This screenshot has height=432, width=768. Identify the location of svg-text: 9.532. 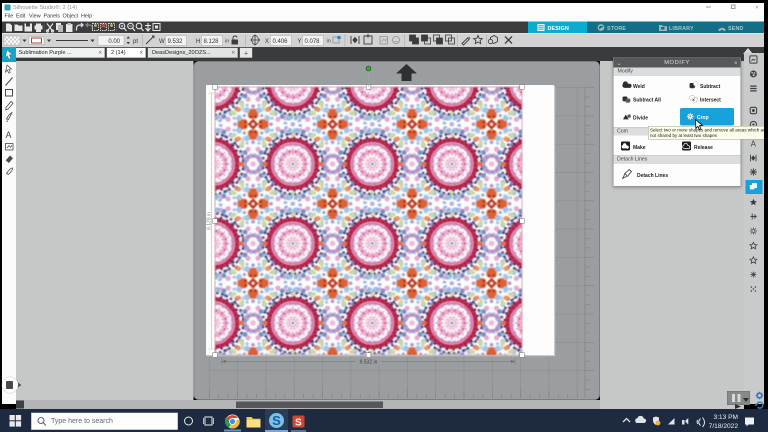
(176, 42).